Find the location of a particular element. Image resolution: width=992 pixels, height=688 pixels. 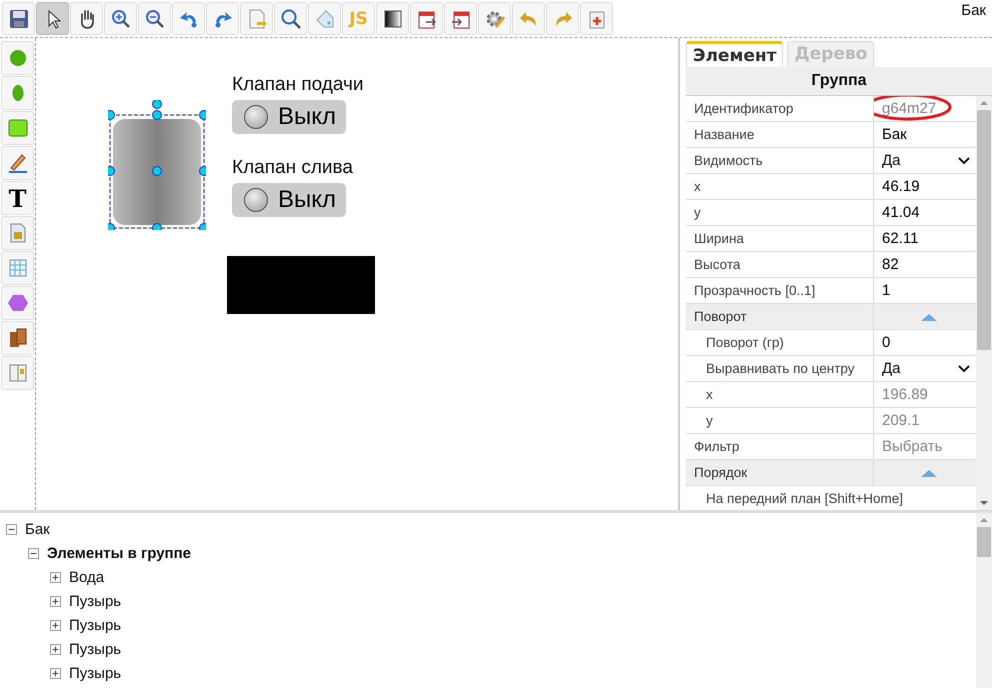

rectangle-icon is located at coordinates (17, 128).